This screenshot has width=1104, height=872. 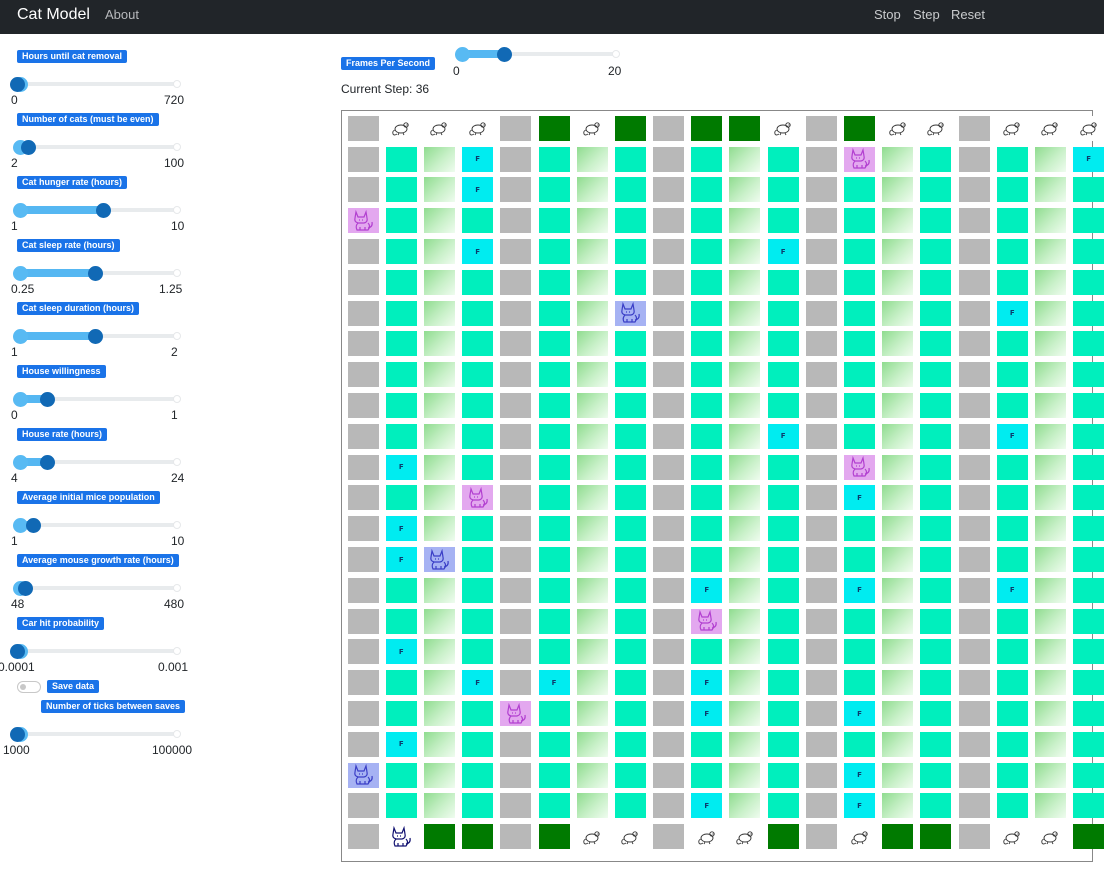 I want to click on save-data-toggle, so click(x=29, y=687).